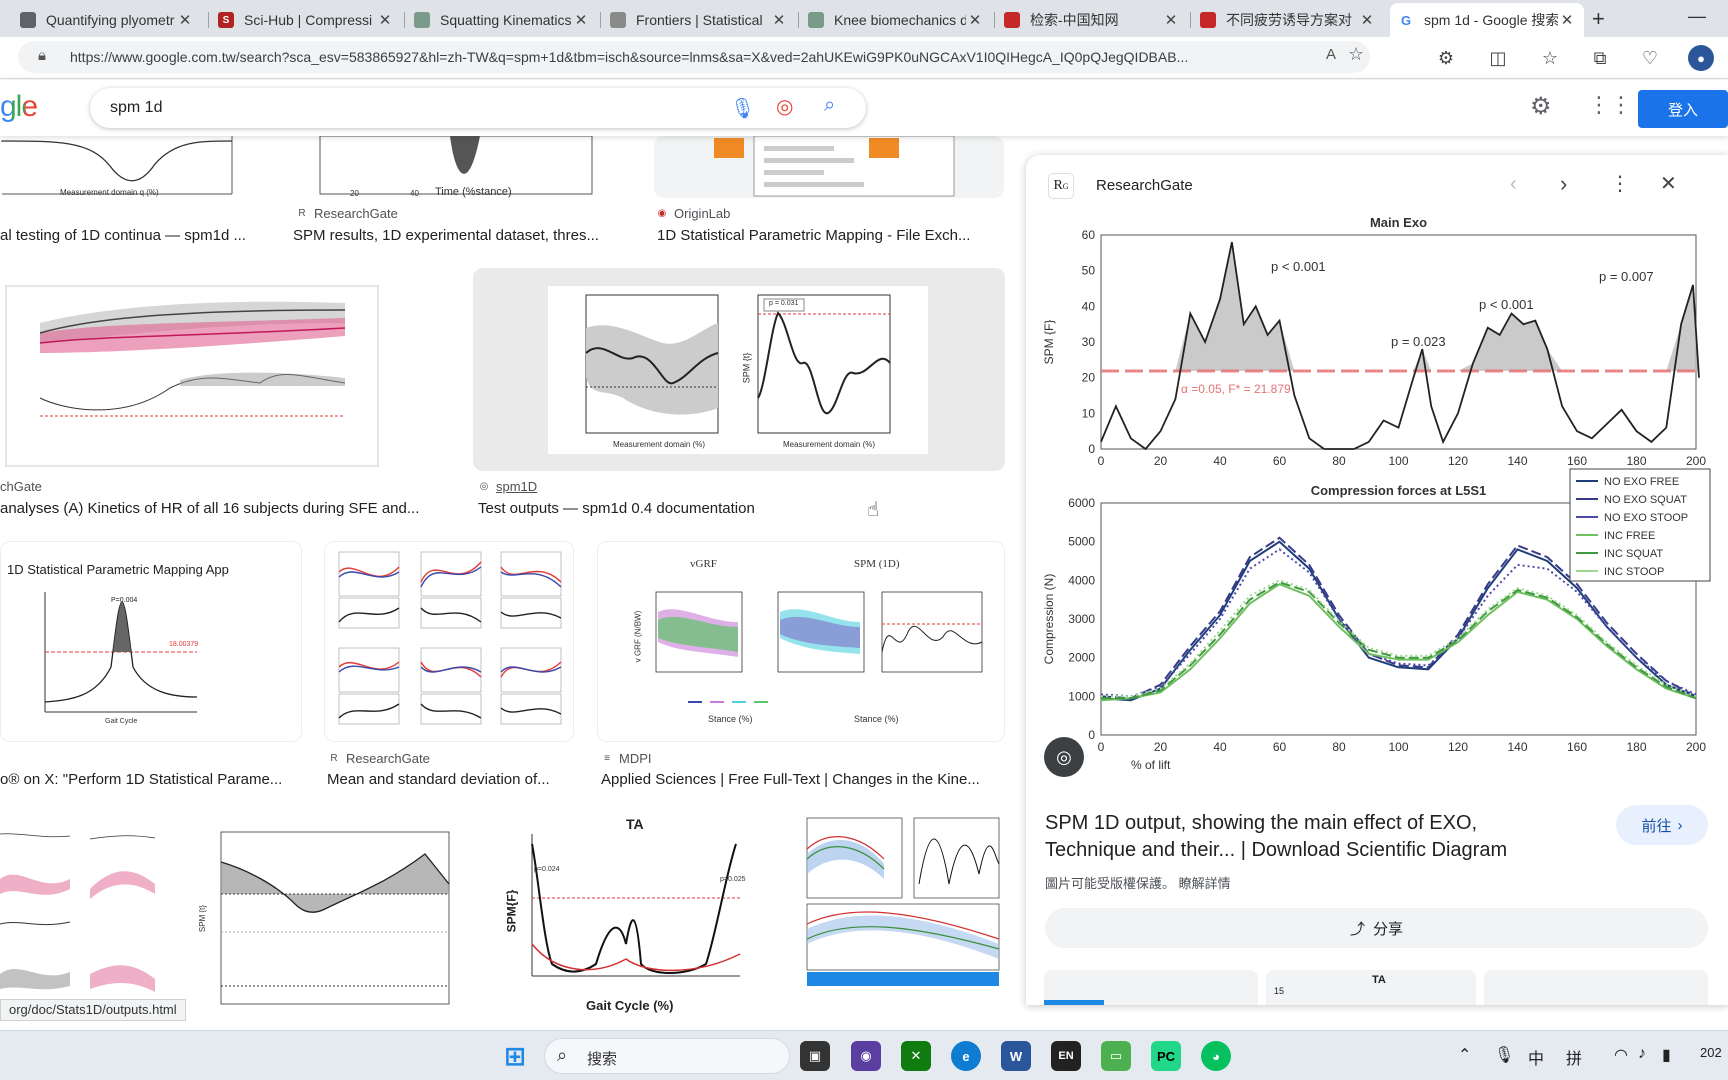 This screenshot has height=1080, width=1728. Describe the element at coordinates (1166, 1056) in the screenshot. I see `pycharm-icon: PC` at that location.